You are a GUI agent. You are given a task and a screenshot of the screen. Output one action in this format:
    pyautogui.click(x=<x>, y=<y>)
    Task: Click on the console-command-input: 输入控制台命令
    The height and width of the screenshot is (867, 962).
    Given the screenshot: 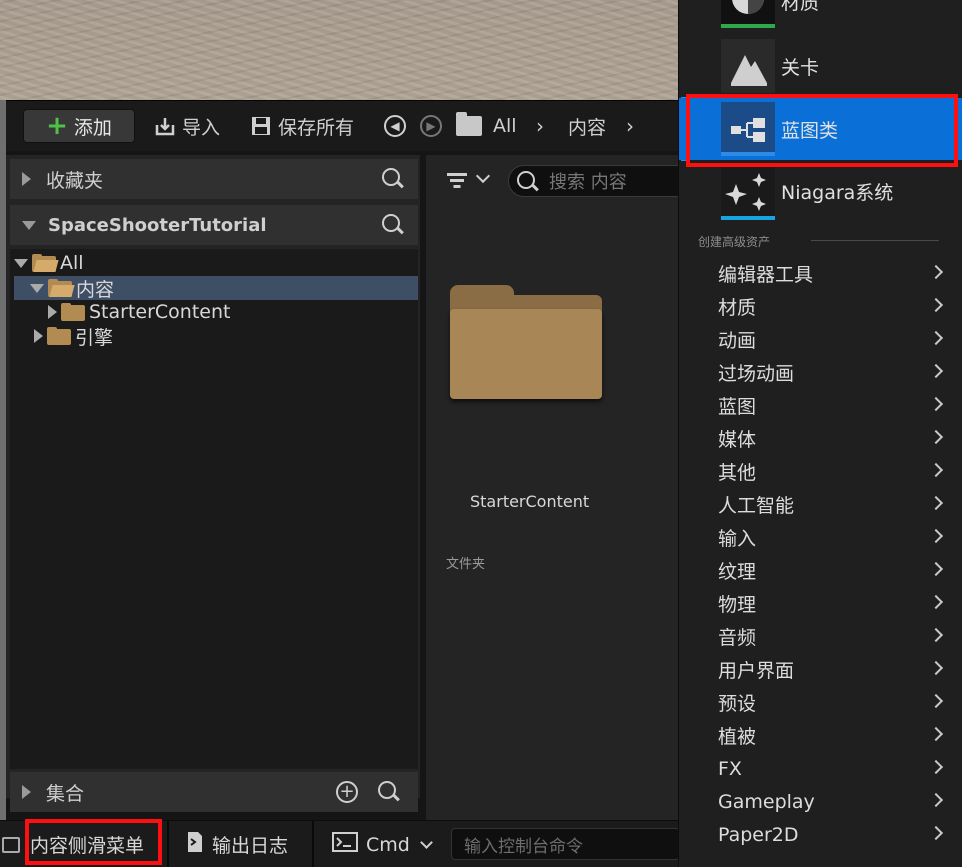 What is the action you would take?
    pyautogui.click(x=565, y=844)
    